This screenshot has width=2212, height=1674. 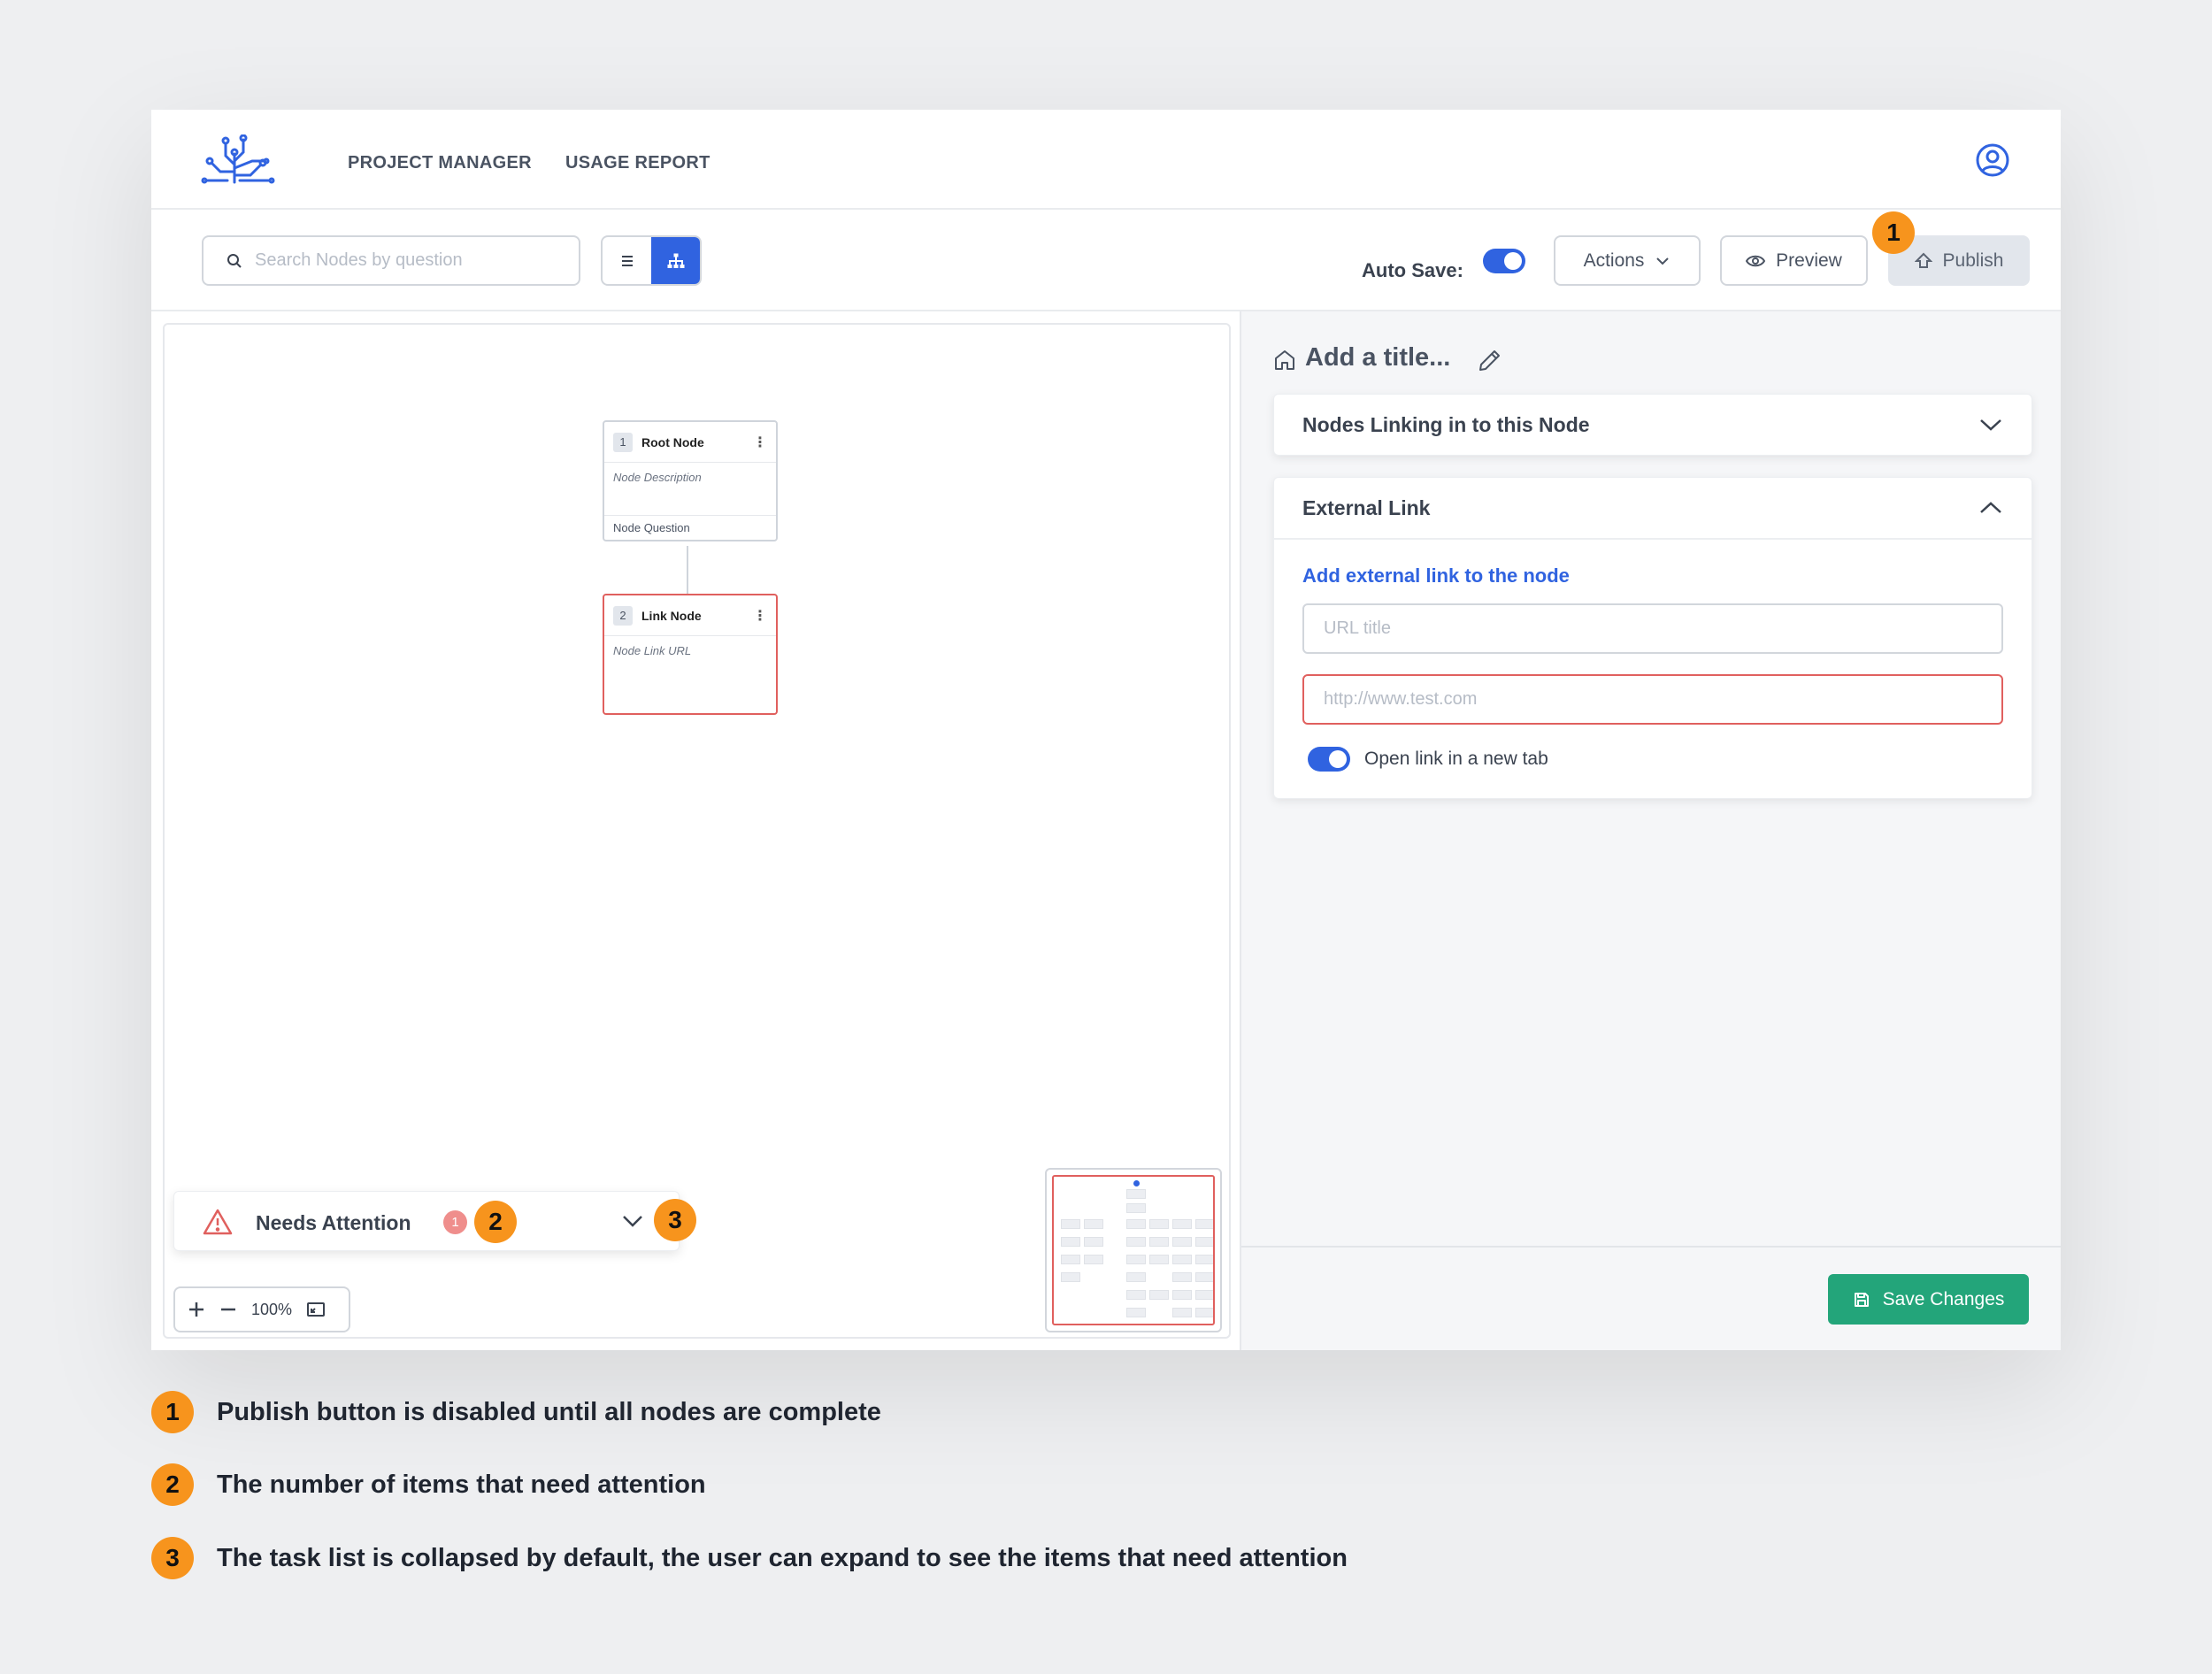 What do you see at coordinates (1284, 360) in the screenshot?
I see `home-icon` at bounding box center [1284, 360].